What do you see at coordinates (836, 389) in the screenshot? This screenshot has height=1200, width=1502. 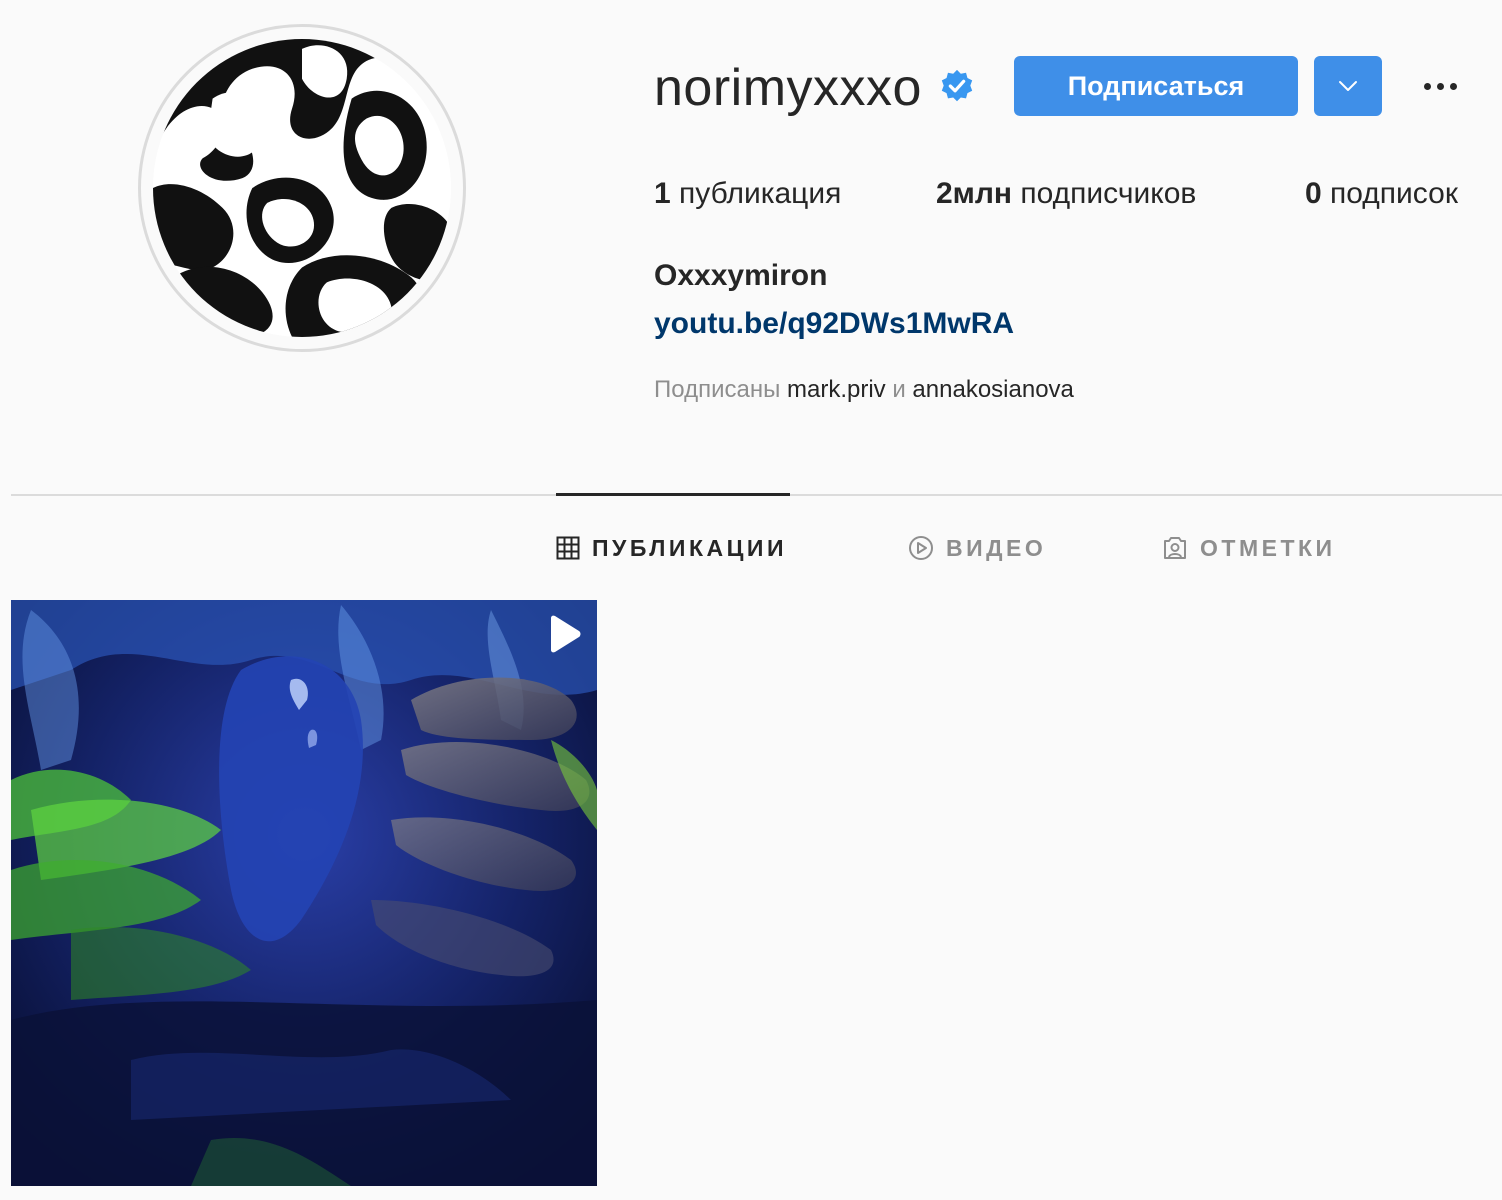 I see `followed-by-user-1: mark.priv` at bounding box center [836, 389].